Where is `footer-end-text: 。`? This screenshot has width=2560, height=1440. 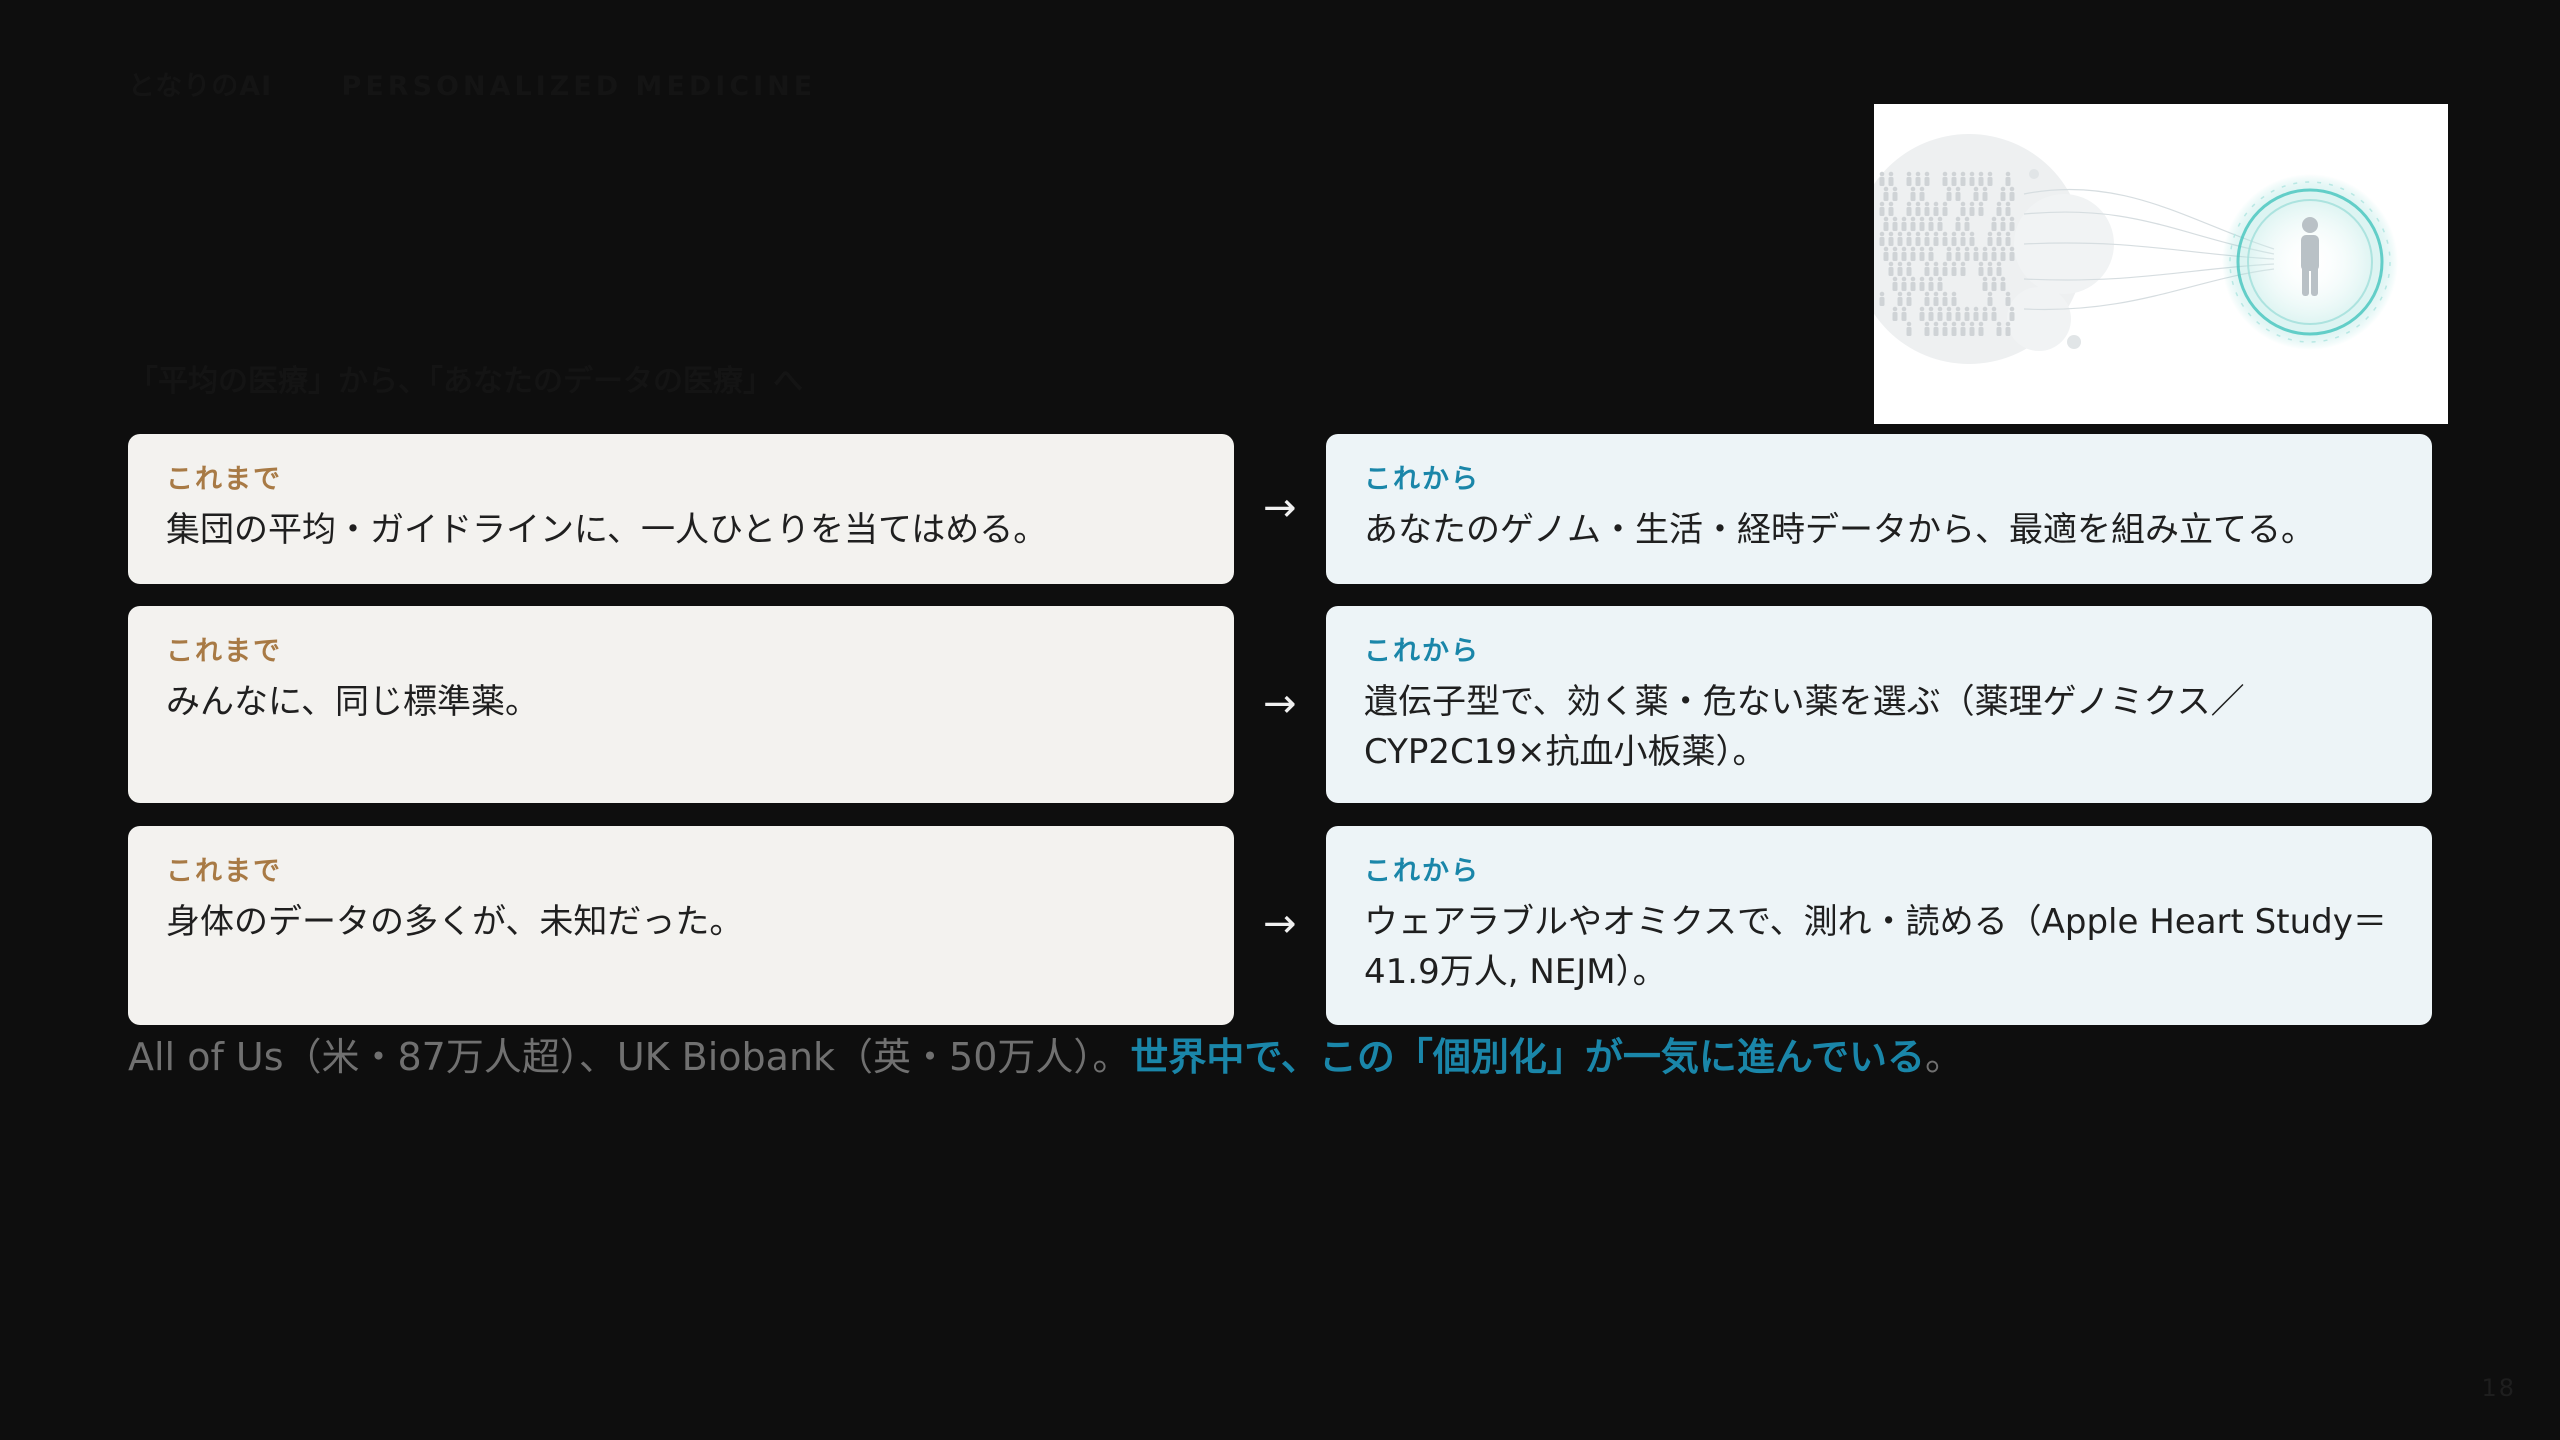 footer-end-text: 。 is located at coordinates (1944, 1057).